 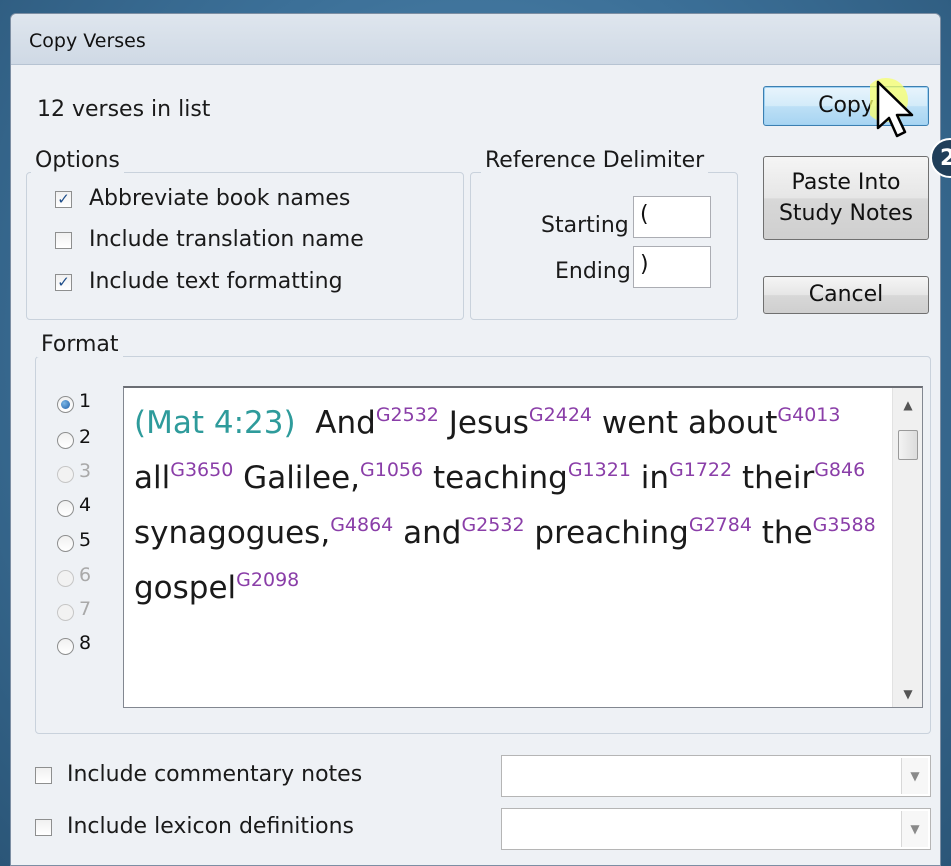 I want to click on abbreviate-checkbox: ✓, so click(x=63, y=199).